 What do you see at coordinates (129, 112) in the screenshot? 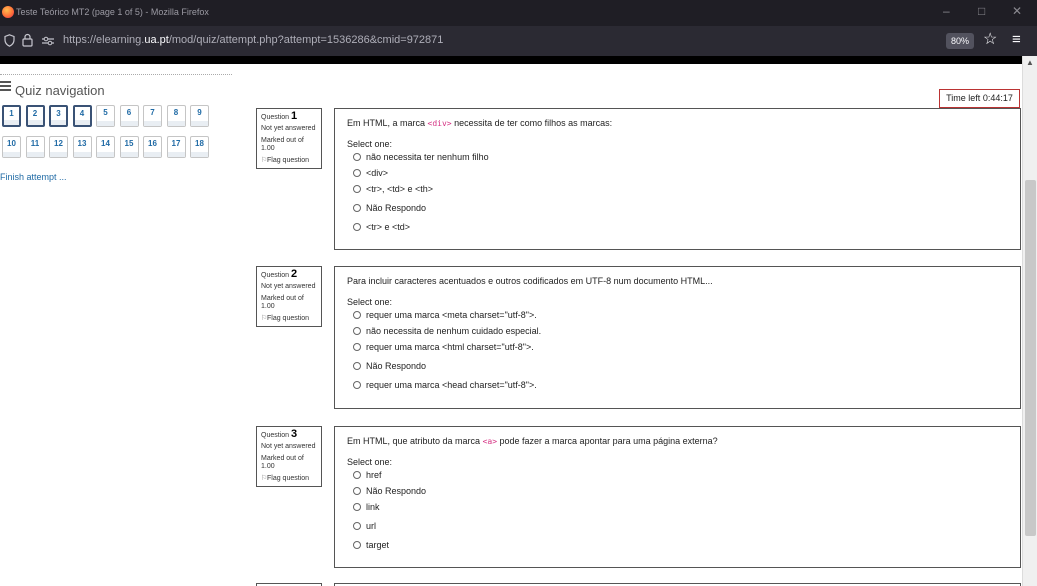
I see `quiz-nav-button-label: 6` at bounding box center [129, 112].